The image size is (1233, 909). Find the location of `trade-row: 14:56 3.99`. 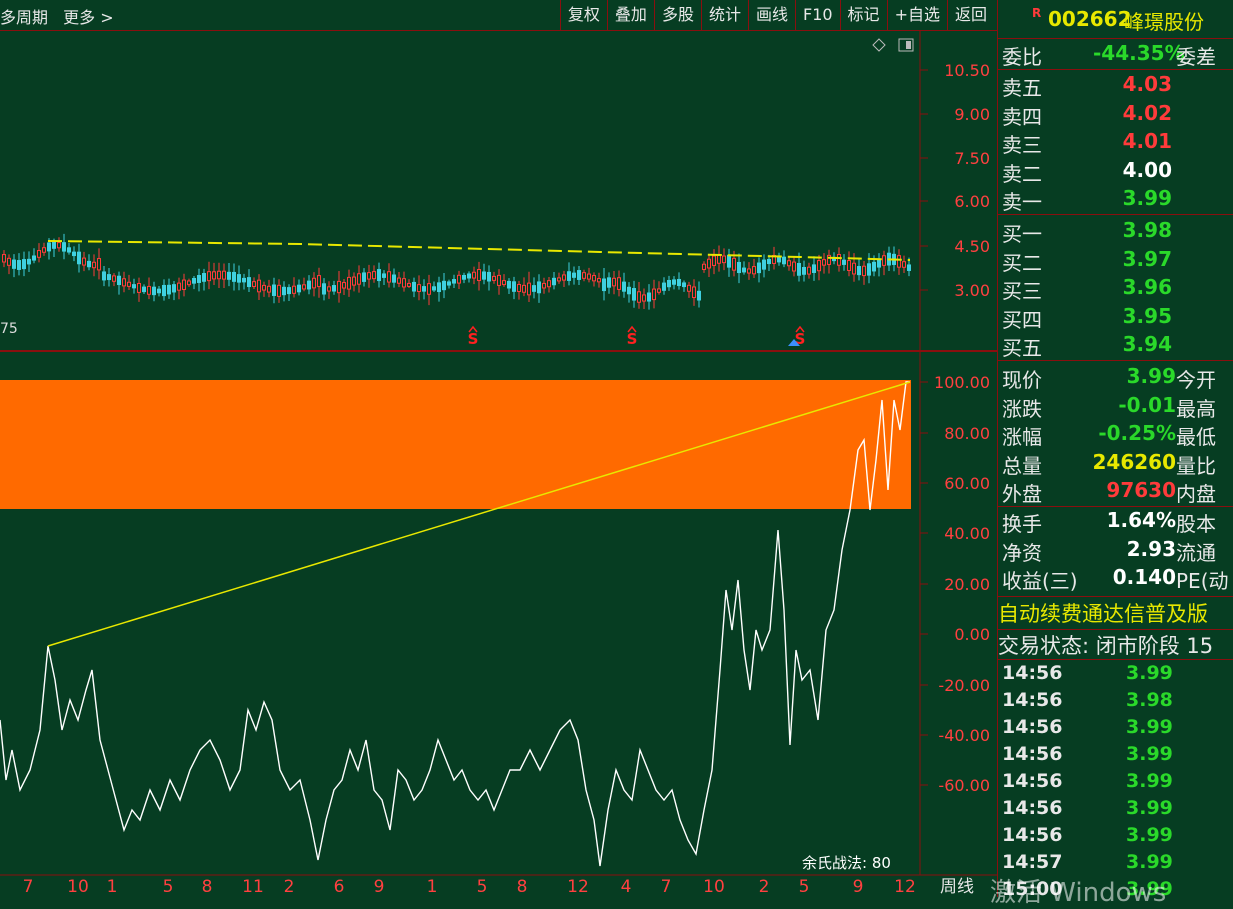

trade-row: 14:56 3.99 is located at coordinates (1115, 729).